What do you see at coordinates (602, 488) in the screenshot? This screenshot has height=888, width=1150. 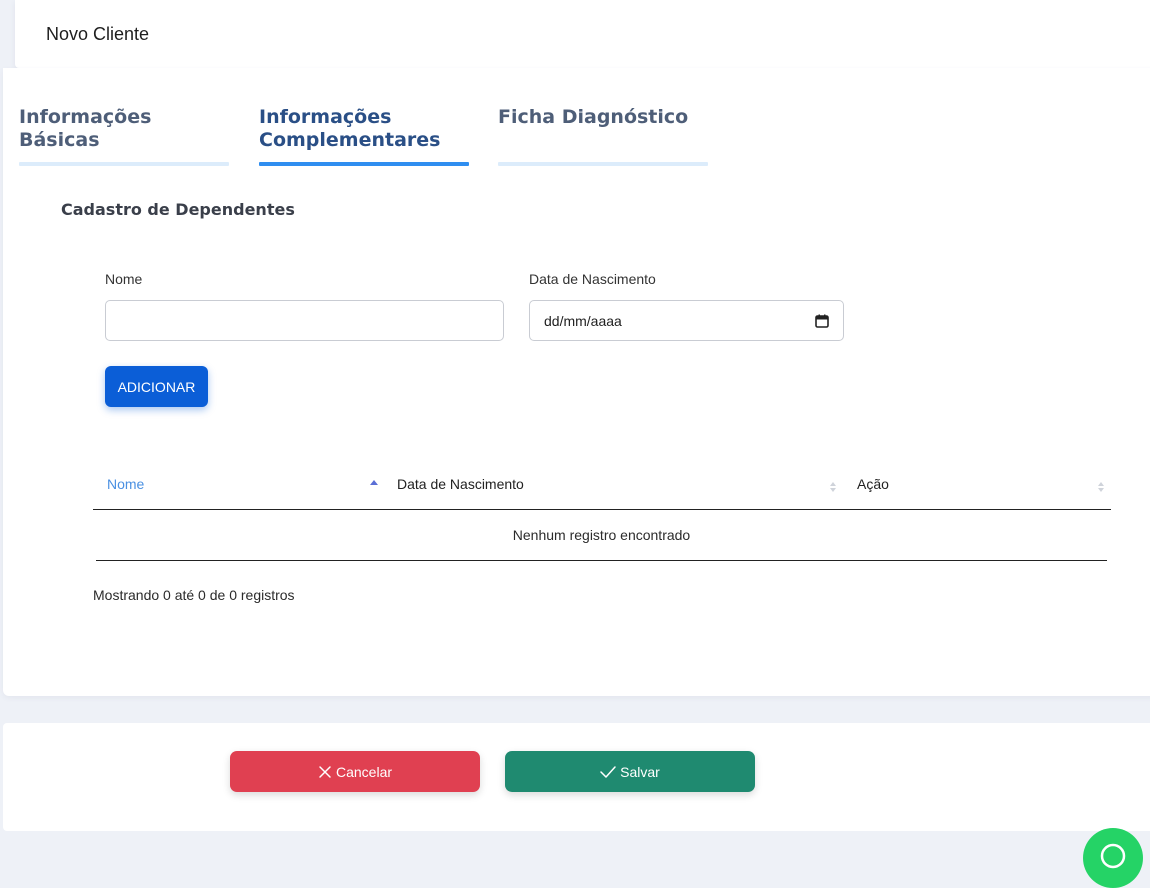 I see `table-header: Nome Data de Nascimento Ação` at bounding box center [602, 488].